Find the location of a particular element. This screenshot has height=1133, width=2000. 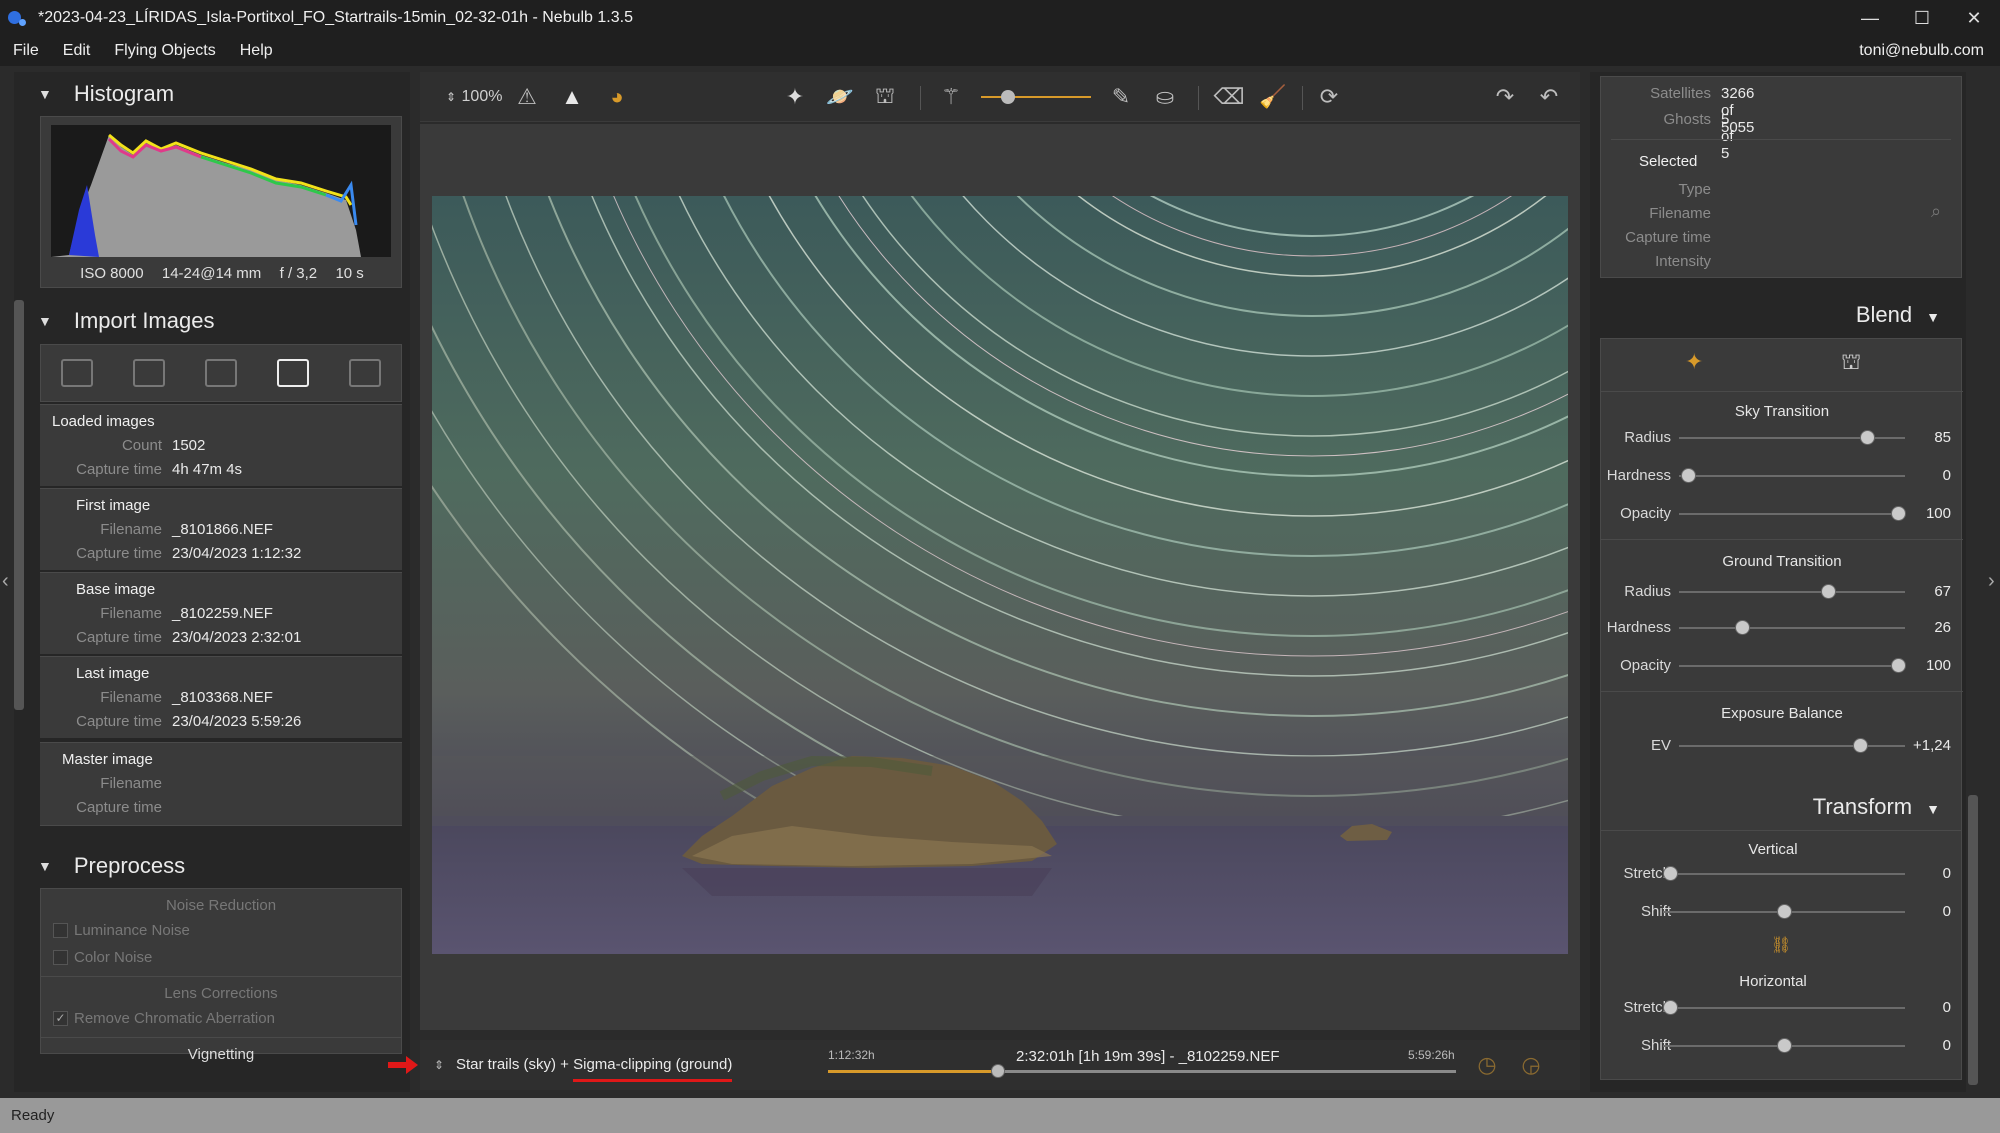

luminance-noise-checkbox is located at coordinates (60, 930).